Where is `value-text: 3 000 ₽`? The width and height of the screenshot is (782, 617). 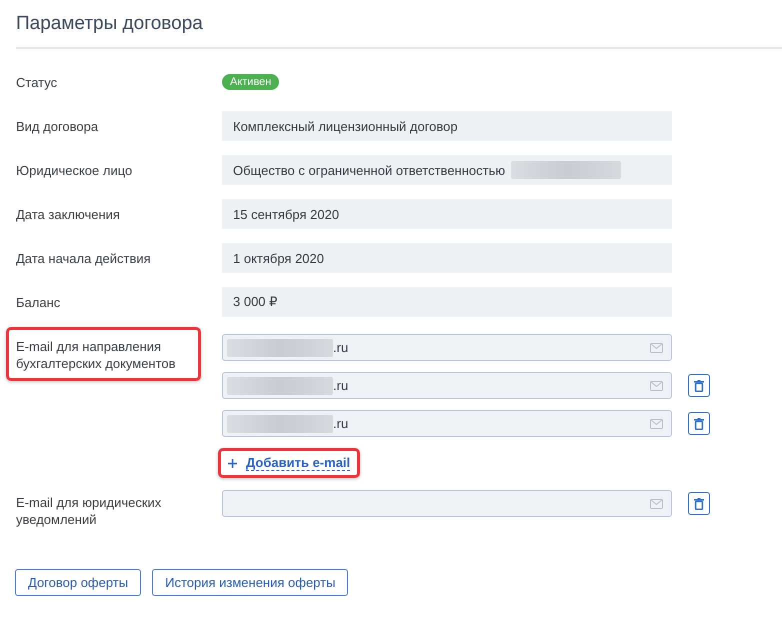
value-text: 3 000 ₽ is located at coordinates (255, 302).